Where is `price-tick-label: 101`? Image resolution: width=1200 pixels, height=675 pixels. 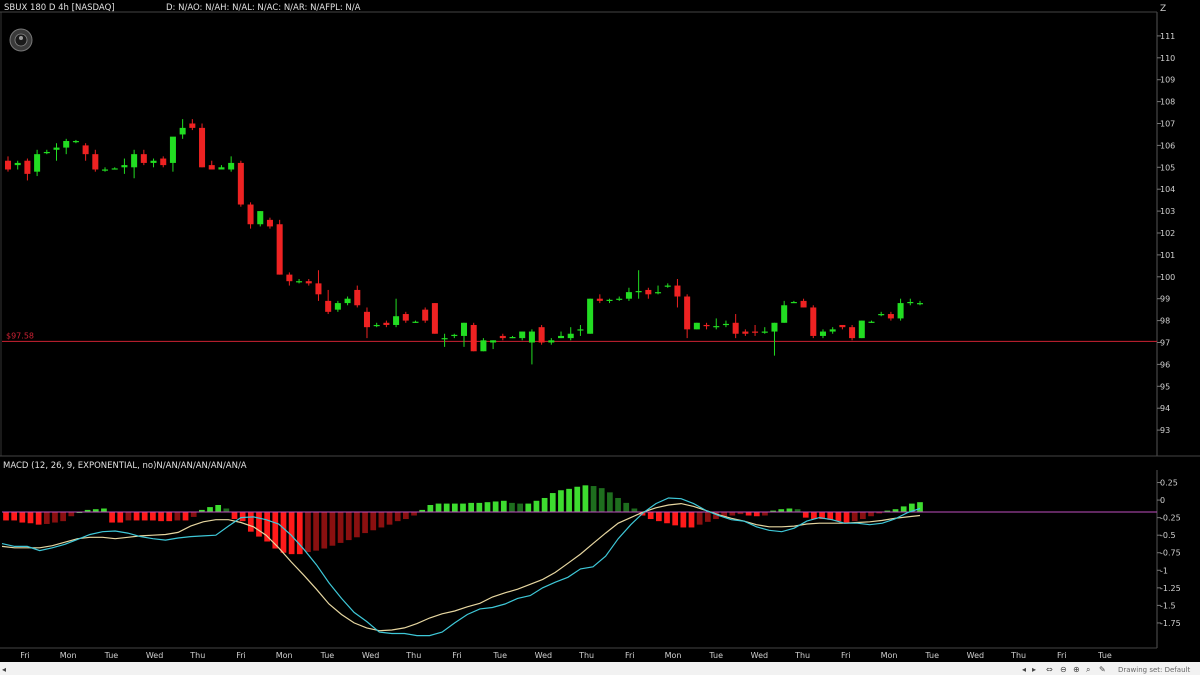
price-tick-label: 101 is located at coordinates (1167, 255).